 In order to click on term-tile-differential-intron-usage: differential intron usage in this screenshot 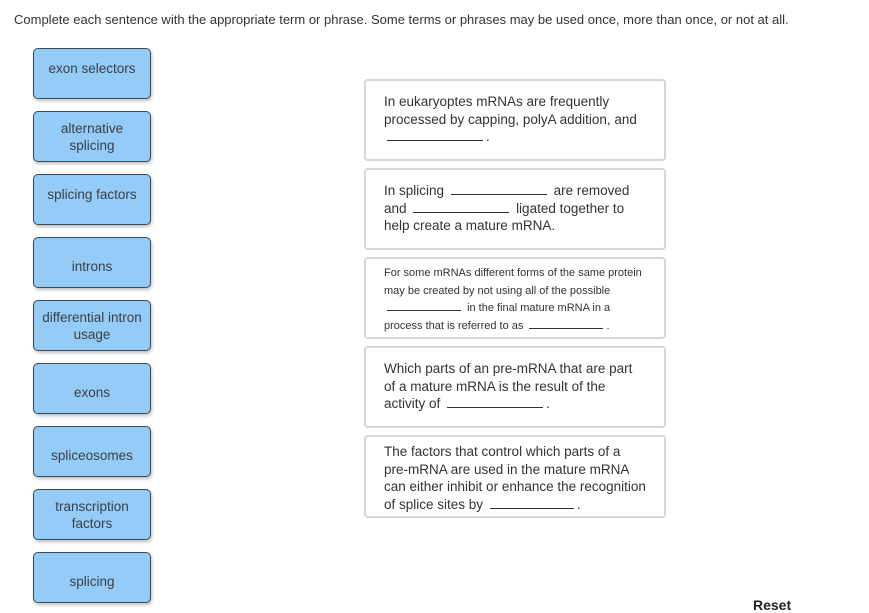, I will do `click(92, 325)`.